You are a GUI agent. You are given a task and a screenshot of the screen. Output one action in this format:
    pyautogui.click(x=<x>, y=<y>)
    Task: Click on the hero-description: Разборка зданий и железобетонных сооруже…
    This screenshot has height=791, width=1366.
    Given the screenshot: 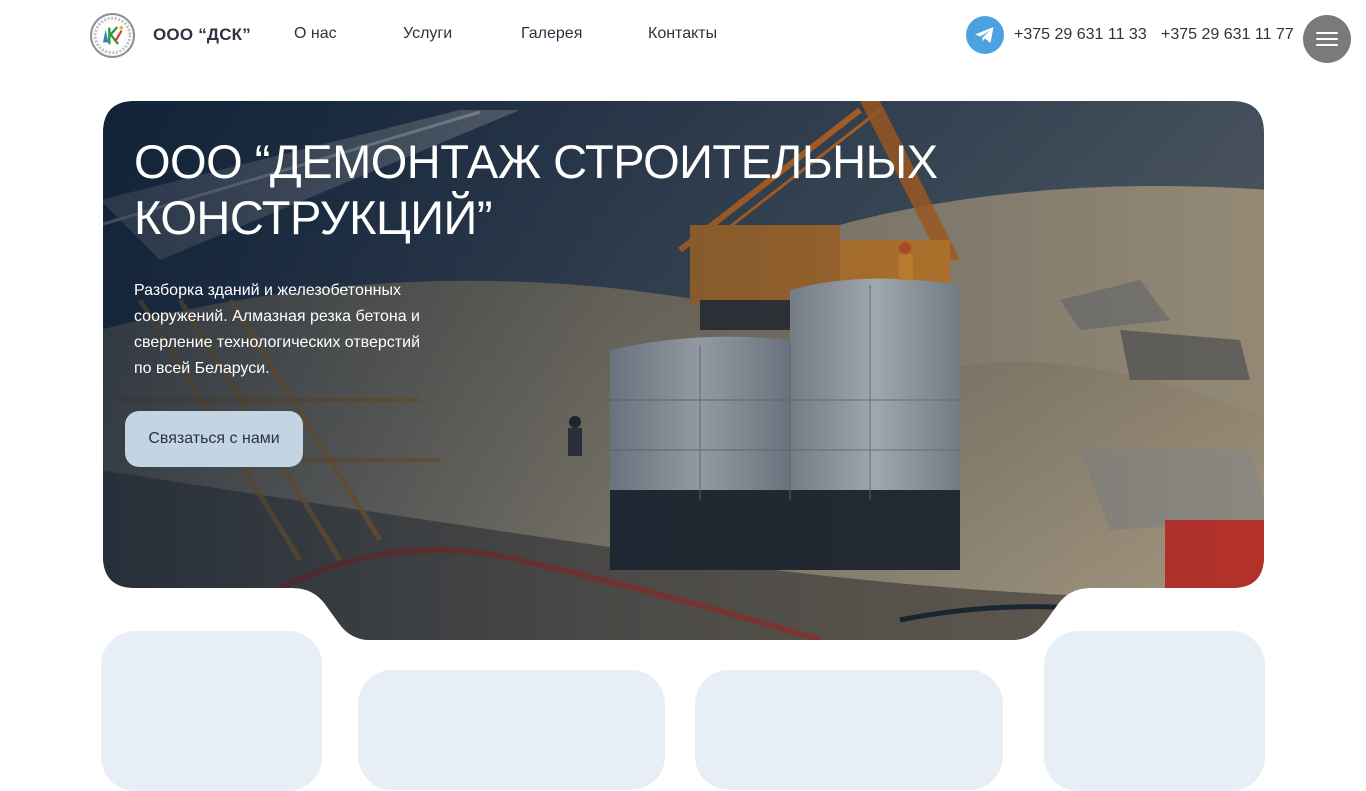 What is the action you would take?
    pyautogui.click(x=277, y=329)
    